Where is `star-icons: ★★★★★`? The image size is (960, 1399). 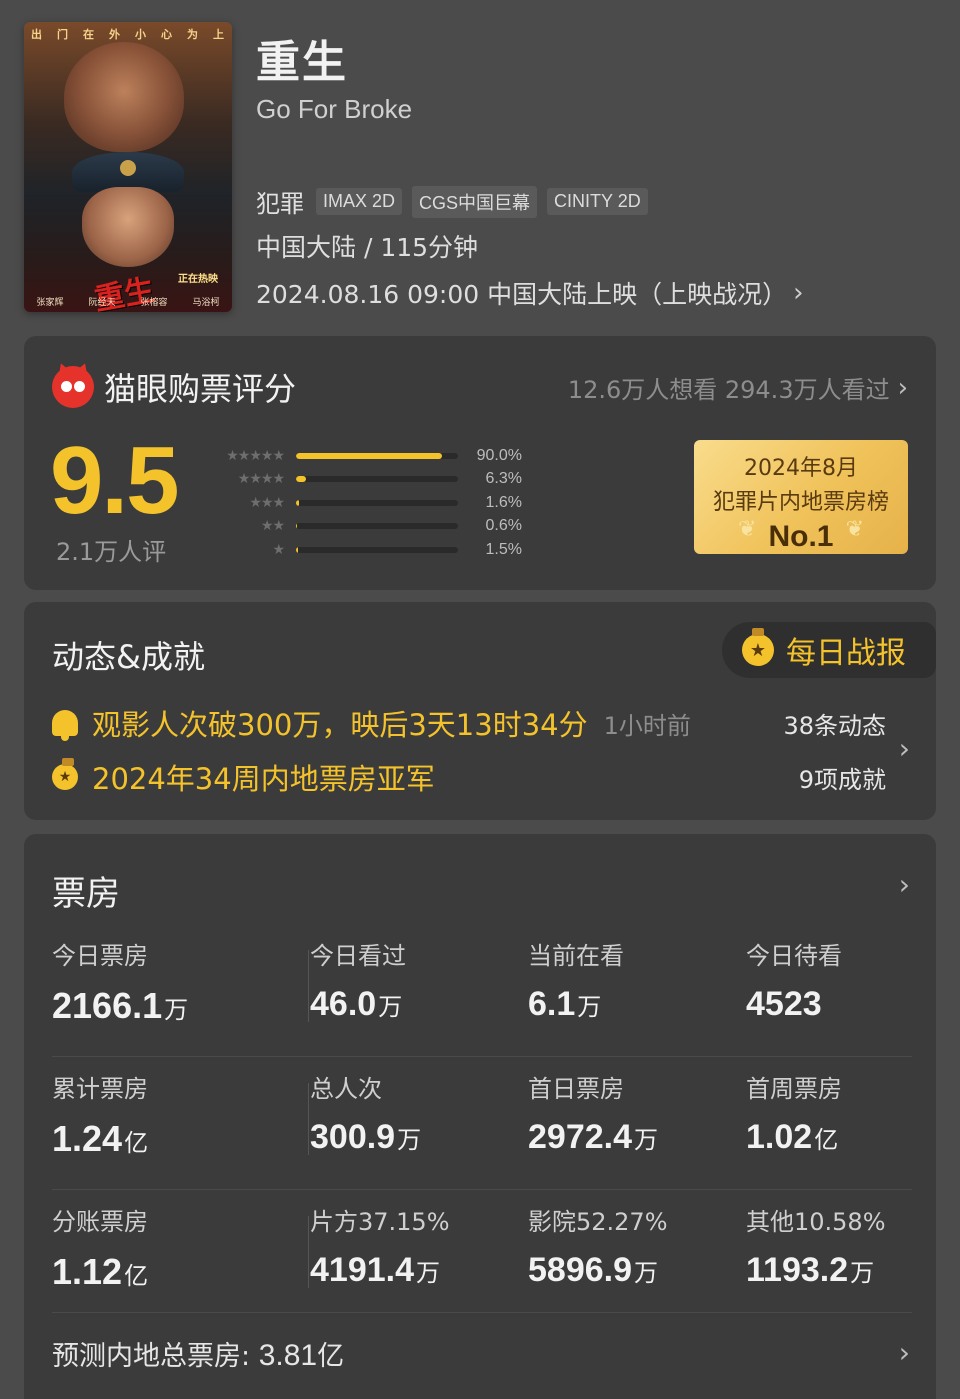
star-icons: ★★★★★ is located at coordinates (255, 455).